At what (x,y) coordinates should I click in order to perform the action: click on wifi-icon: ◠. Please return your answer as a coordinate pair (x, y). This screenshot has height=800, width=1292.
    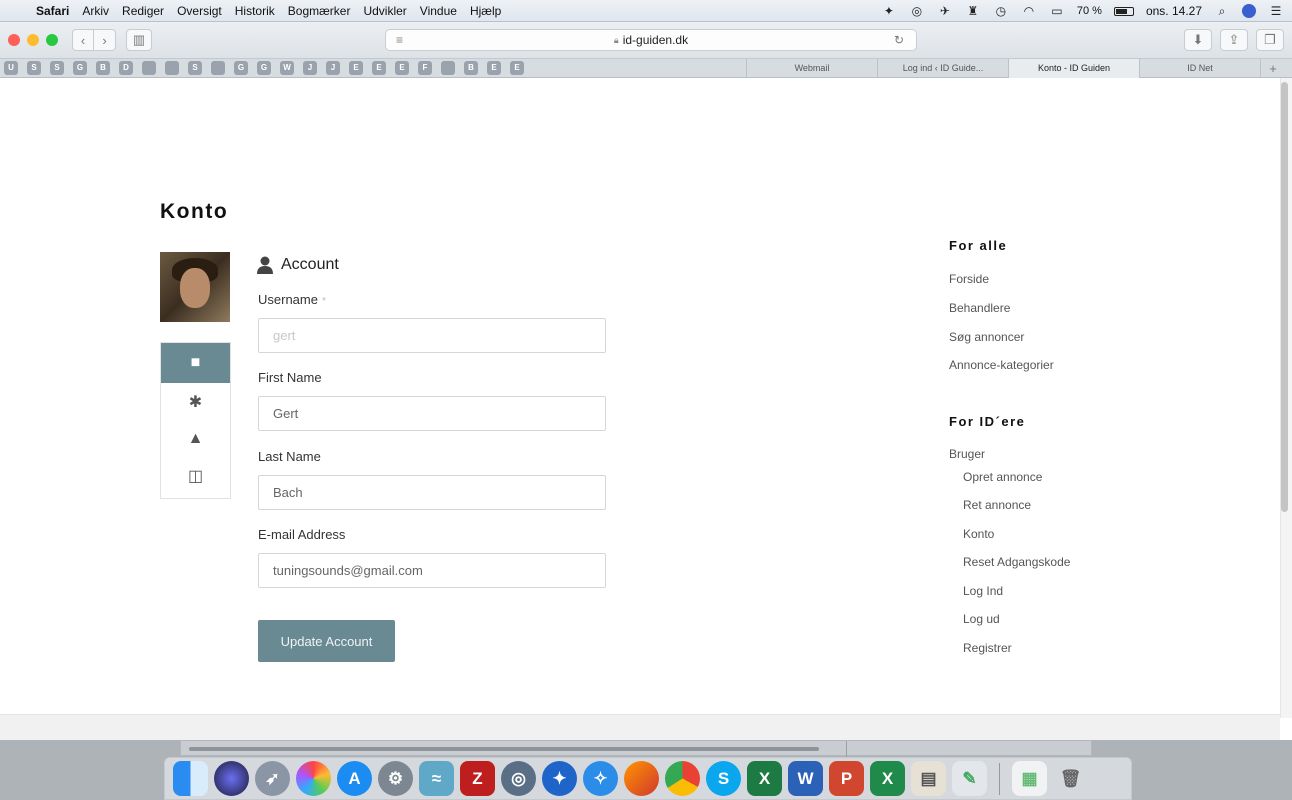
    Looking at the image, I should click on (1029, 11).